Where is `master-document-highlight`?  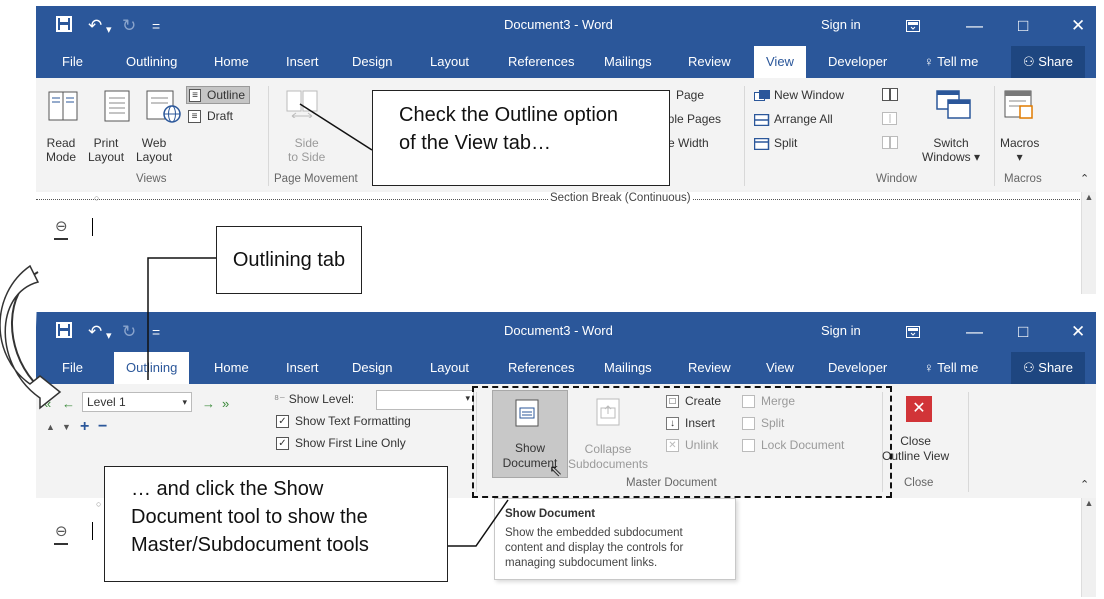
master-document-highlight is located at coordinates (682, 442).